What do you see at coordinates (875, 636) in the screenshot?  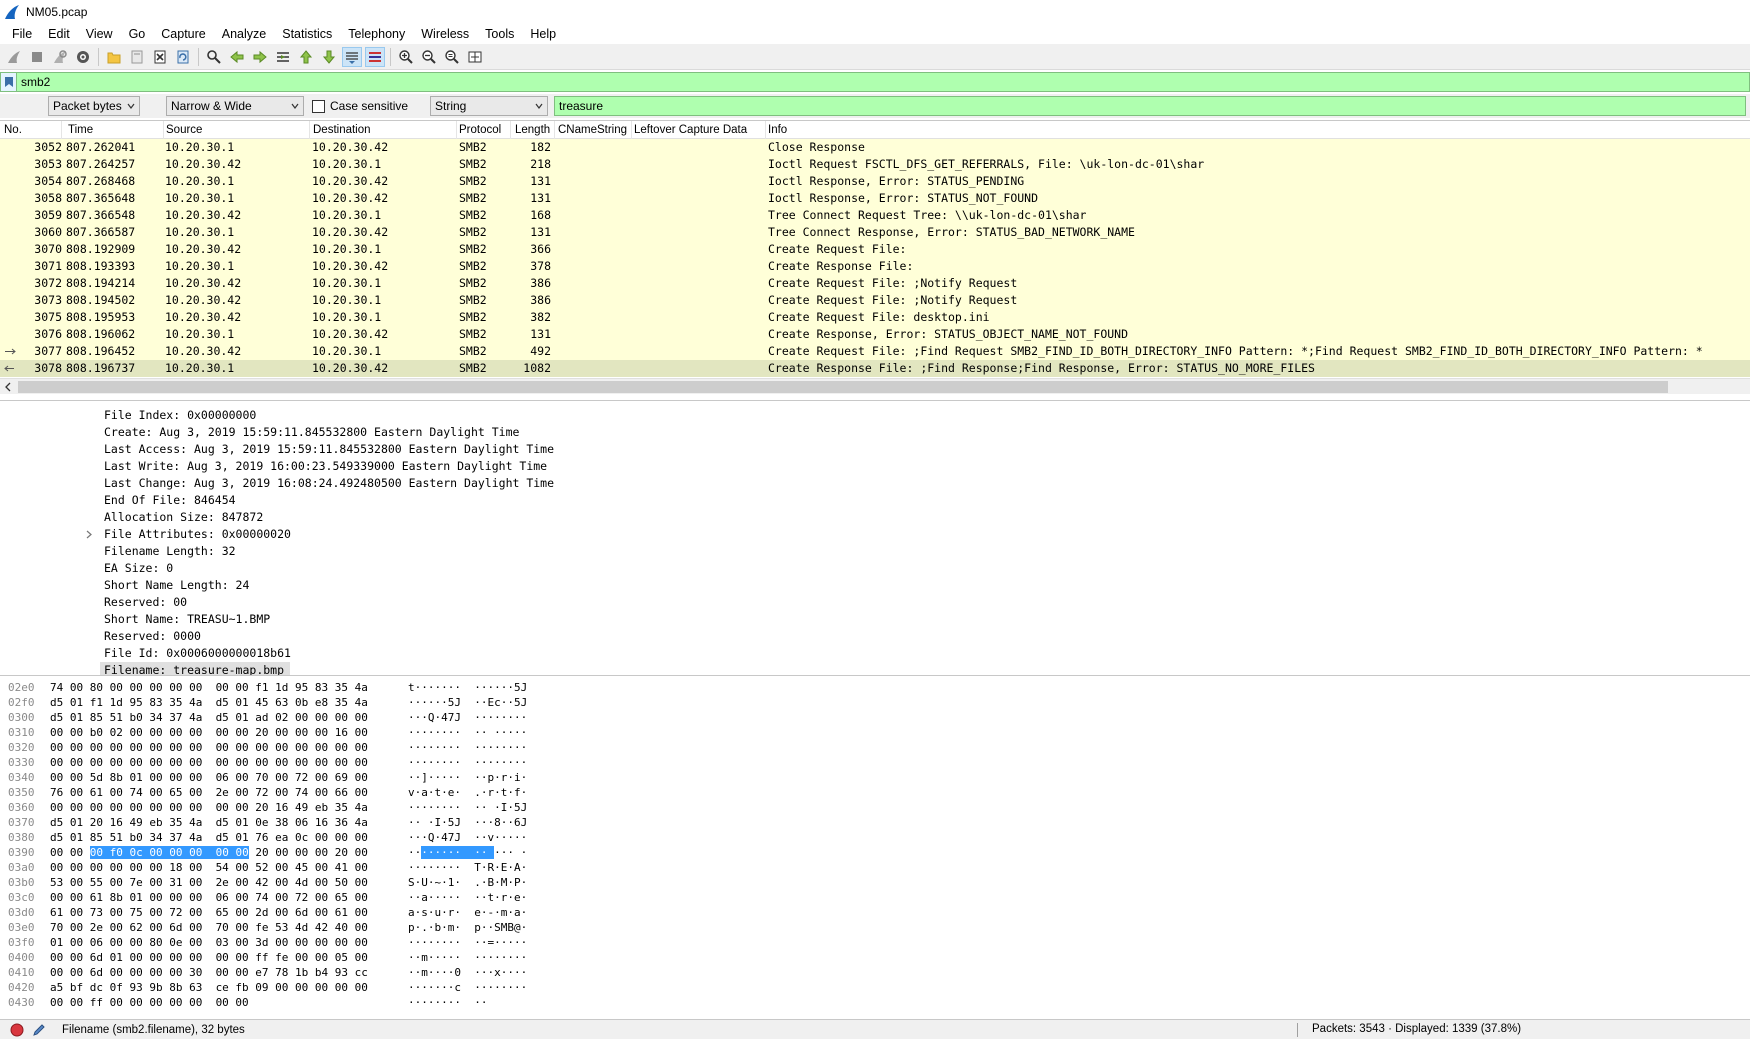 I see `detail-line: Reserved: 0000` at bounding box center [875, 636].